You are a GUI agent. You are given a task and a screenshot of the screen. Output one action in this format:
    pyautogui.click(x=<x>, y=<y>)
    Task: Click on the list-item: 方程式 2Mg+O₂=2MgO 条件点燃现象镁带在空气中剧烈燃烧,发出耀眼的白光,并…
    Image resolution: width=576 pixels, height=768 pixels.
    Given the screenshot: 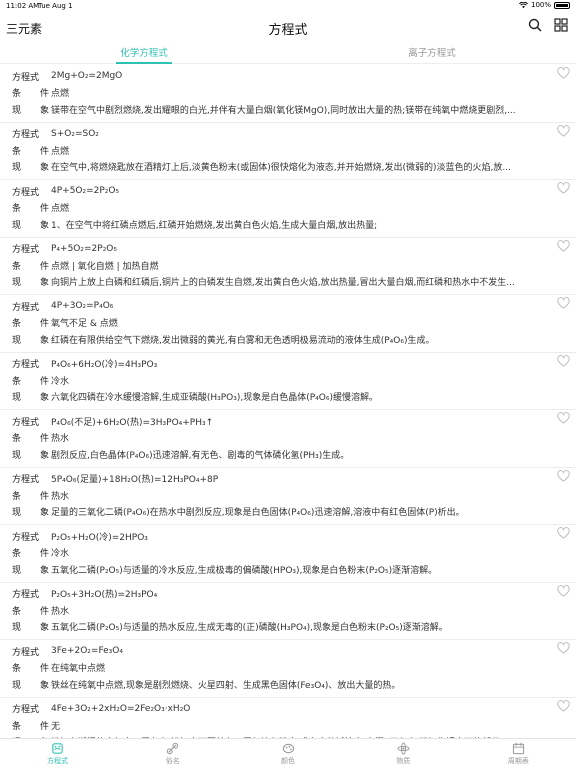 What is the action you would take?
    pyautogui.click(x=288, y=94)
    